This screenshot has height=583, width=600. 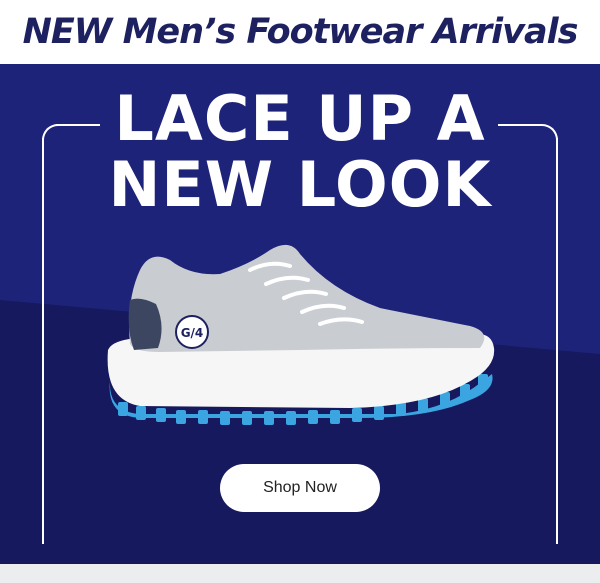 I want to click on top-banner: NEW Men’s Footwear Arrivals, so click(x=300, y=32).